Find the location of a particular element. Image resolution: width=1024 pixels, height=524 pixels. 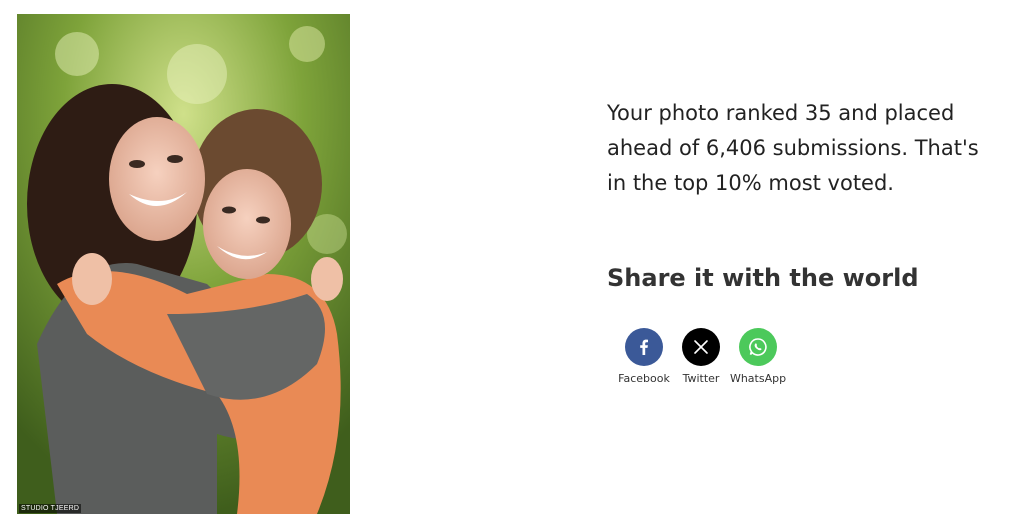

share-buttons: Facebook Twitter WhatsApp is located at coordinates (701, 356).